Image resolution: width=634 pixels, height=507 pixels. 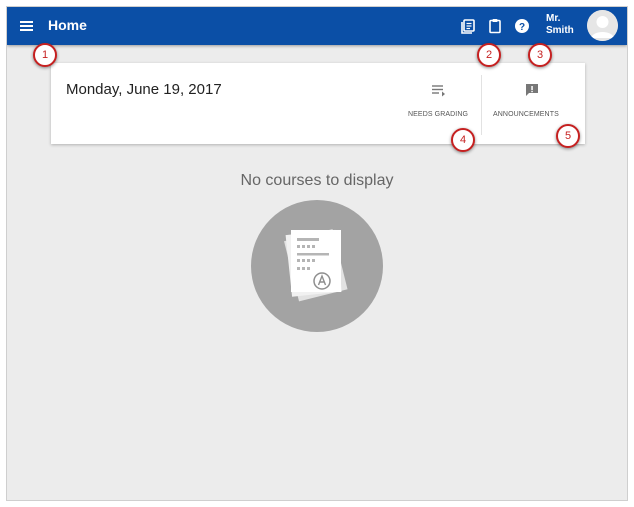 I want to click on classes-icon, so click(x=468, y=26).